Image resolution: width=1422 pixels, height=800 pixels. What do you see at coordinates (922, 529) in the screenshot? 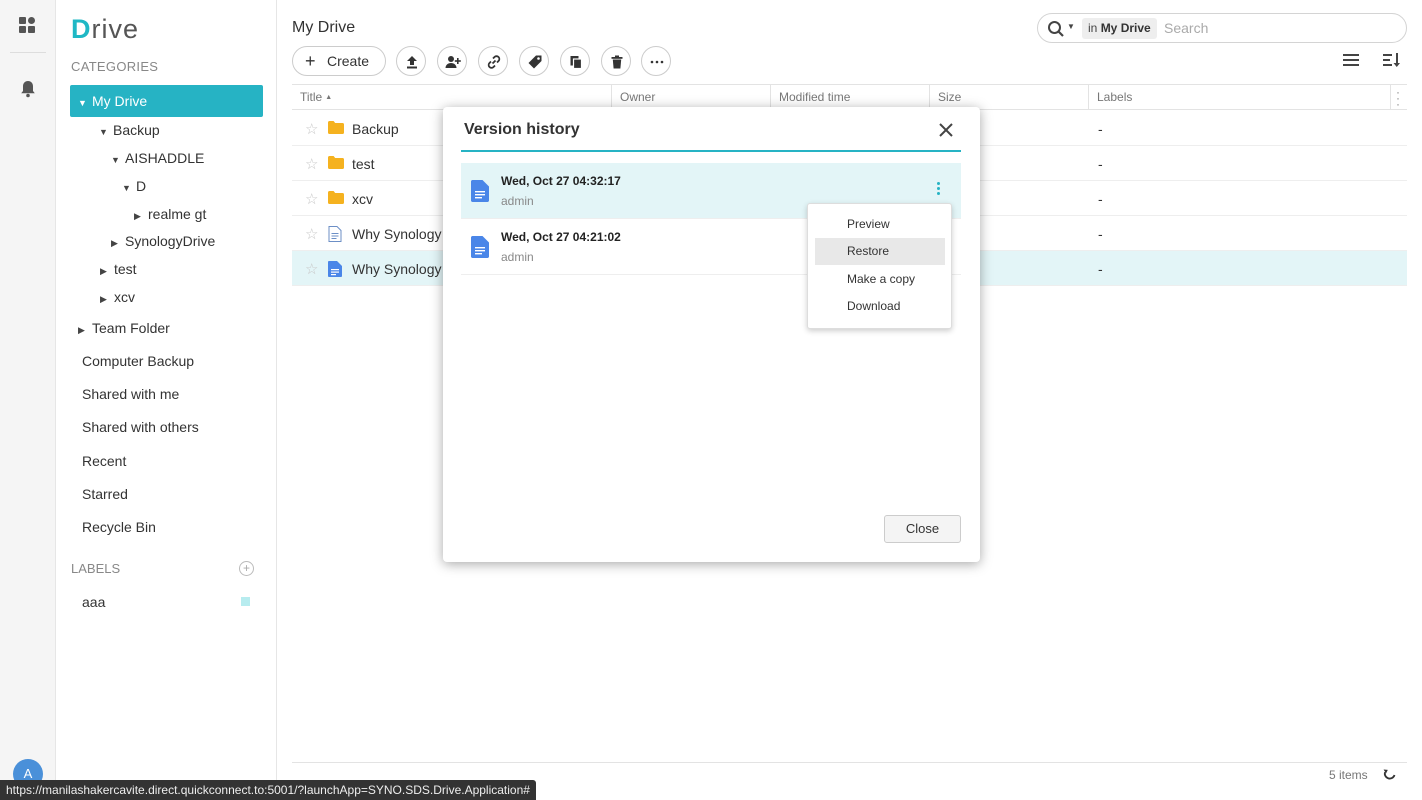
I see `close-button: Close` at bounding box center [922, 529].